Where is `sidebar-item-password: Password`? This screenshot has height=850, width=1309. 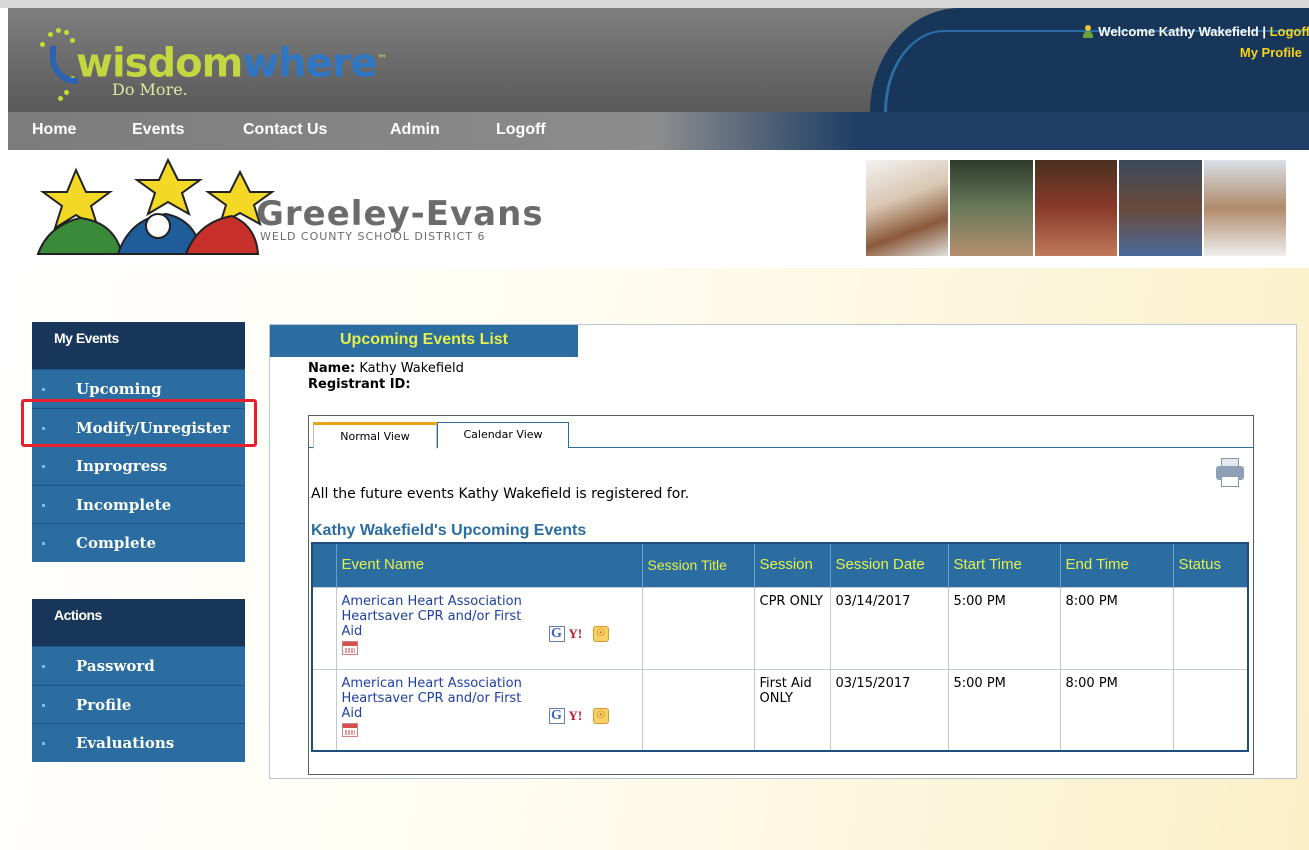 sidebar-item-password: Password is located at coordinates (138, 665).